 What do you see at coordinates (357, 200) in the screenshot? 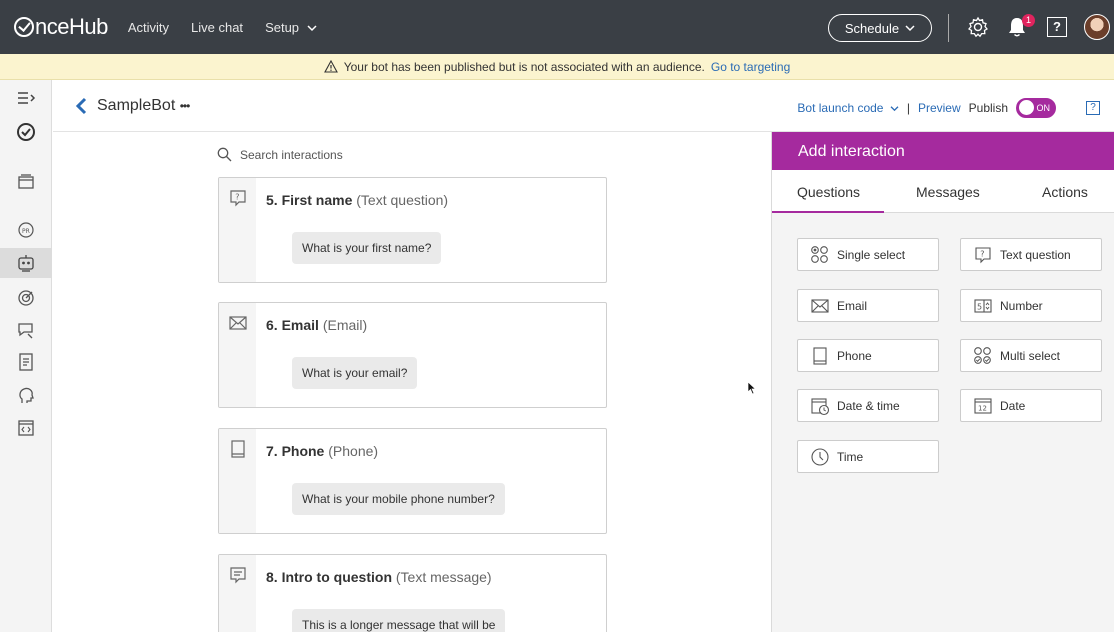
I see `card-title: 5. First name (Text question)` at bounding box center [357, 200].